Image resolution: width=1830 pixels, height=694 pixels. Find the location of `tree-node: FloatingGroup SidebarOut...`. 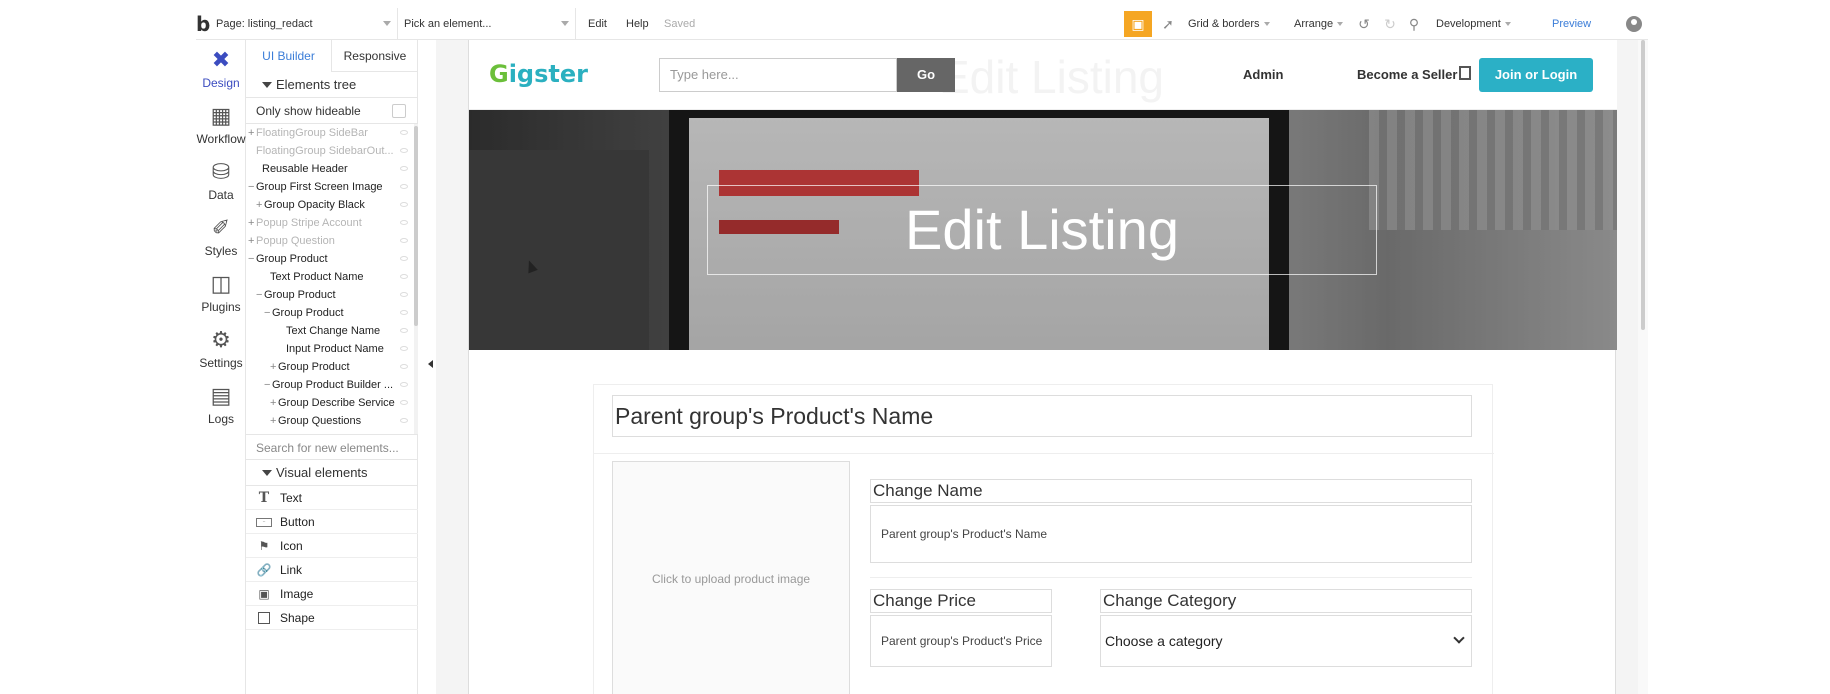

tree-node: FloatingGroup SidebarOut... is located at coordinates (332, 151).